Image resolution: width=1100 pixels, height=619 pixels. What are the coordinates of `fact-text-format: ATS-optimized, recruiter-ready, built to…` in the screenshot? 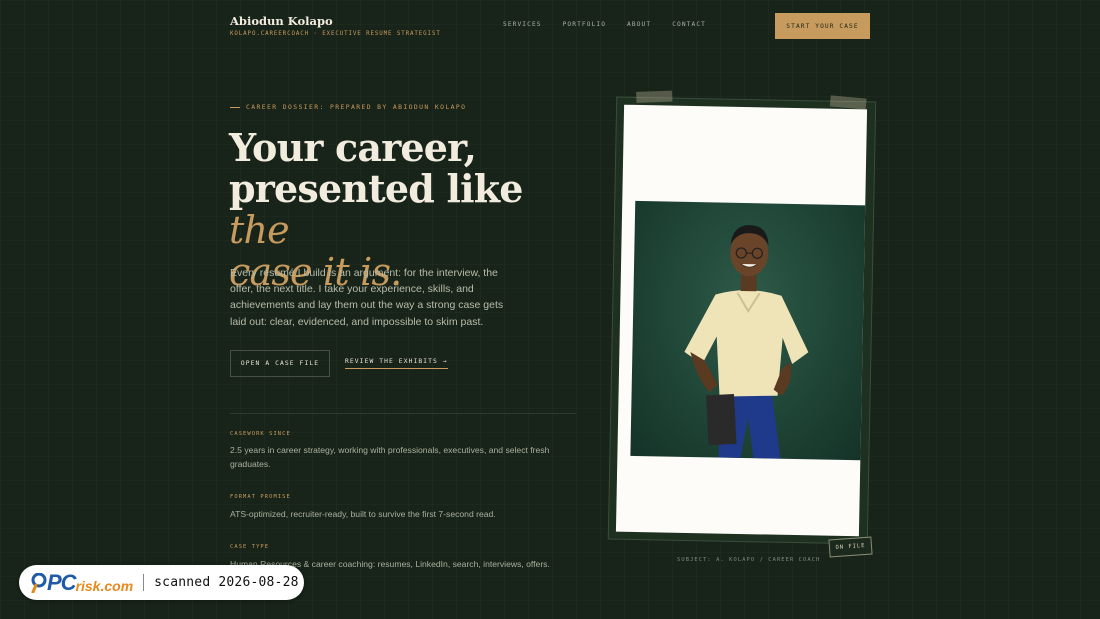 It's located at (363, 514).